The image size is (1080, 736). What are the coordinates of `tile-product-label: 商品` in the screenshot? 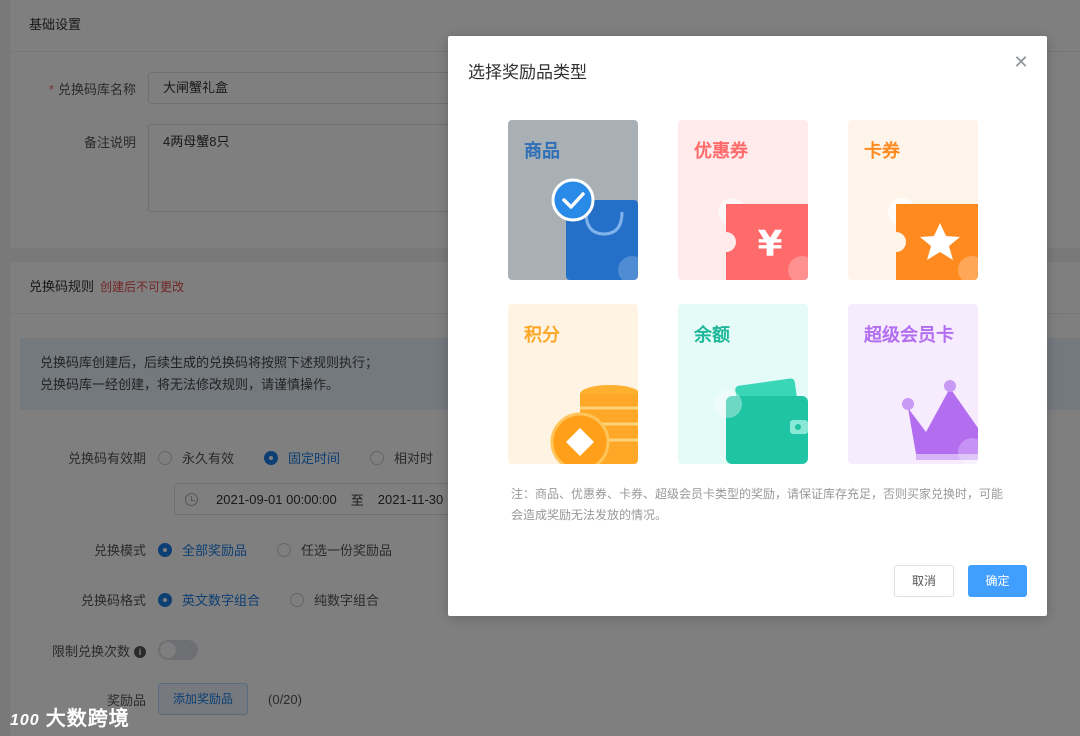 It's located at (542, 151).